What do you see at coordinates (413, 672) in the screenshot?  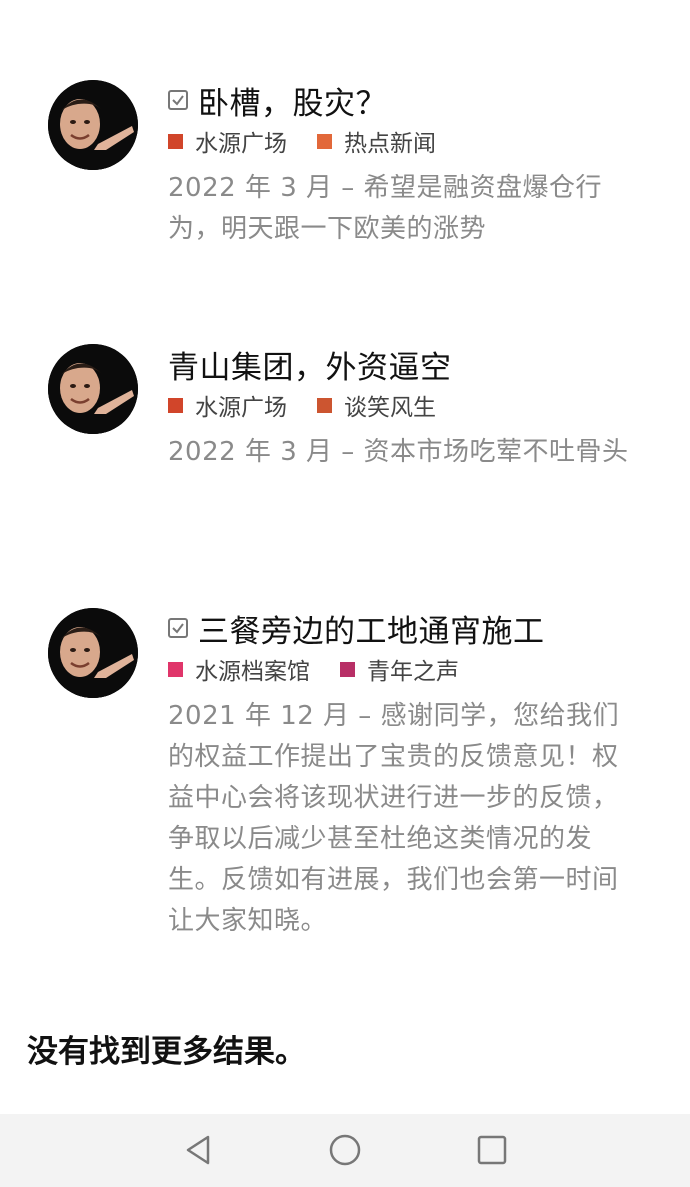 I see `tag-label: 青年之声` at bounding box center [413, 672].